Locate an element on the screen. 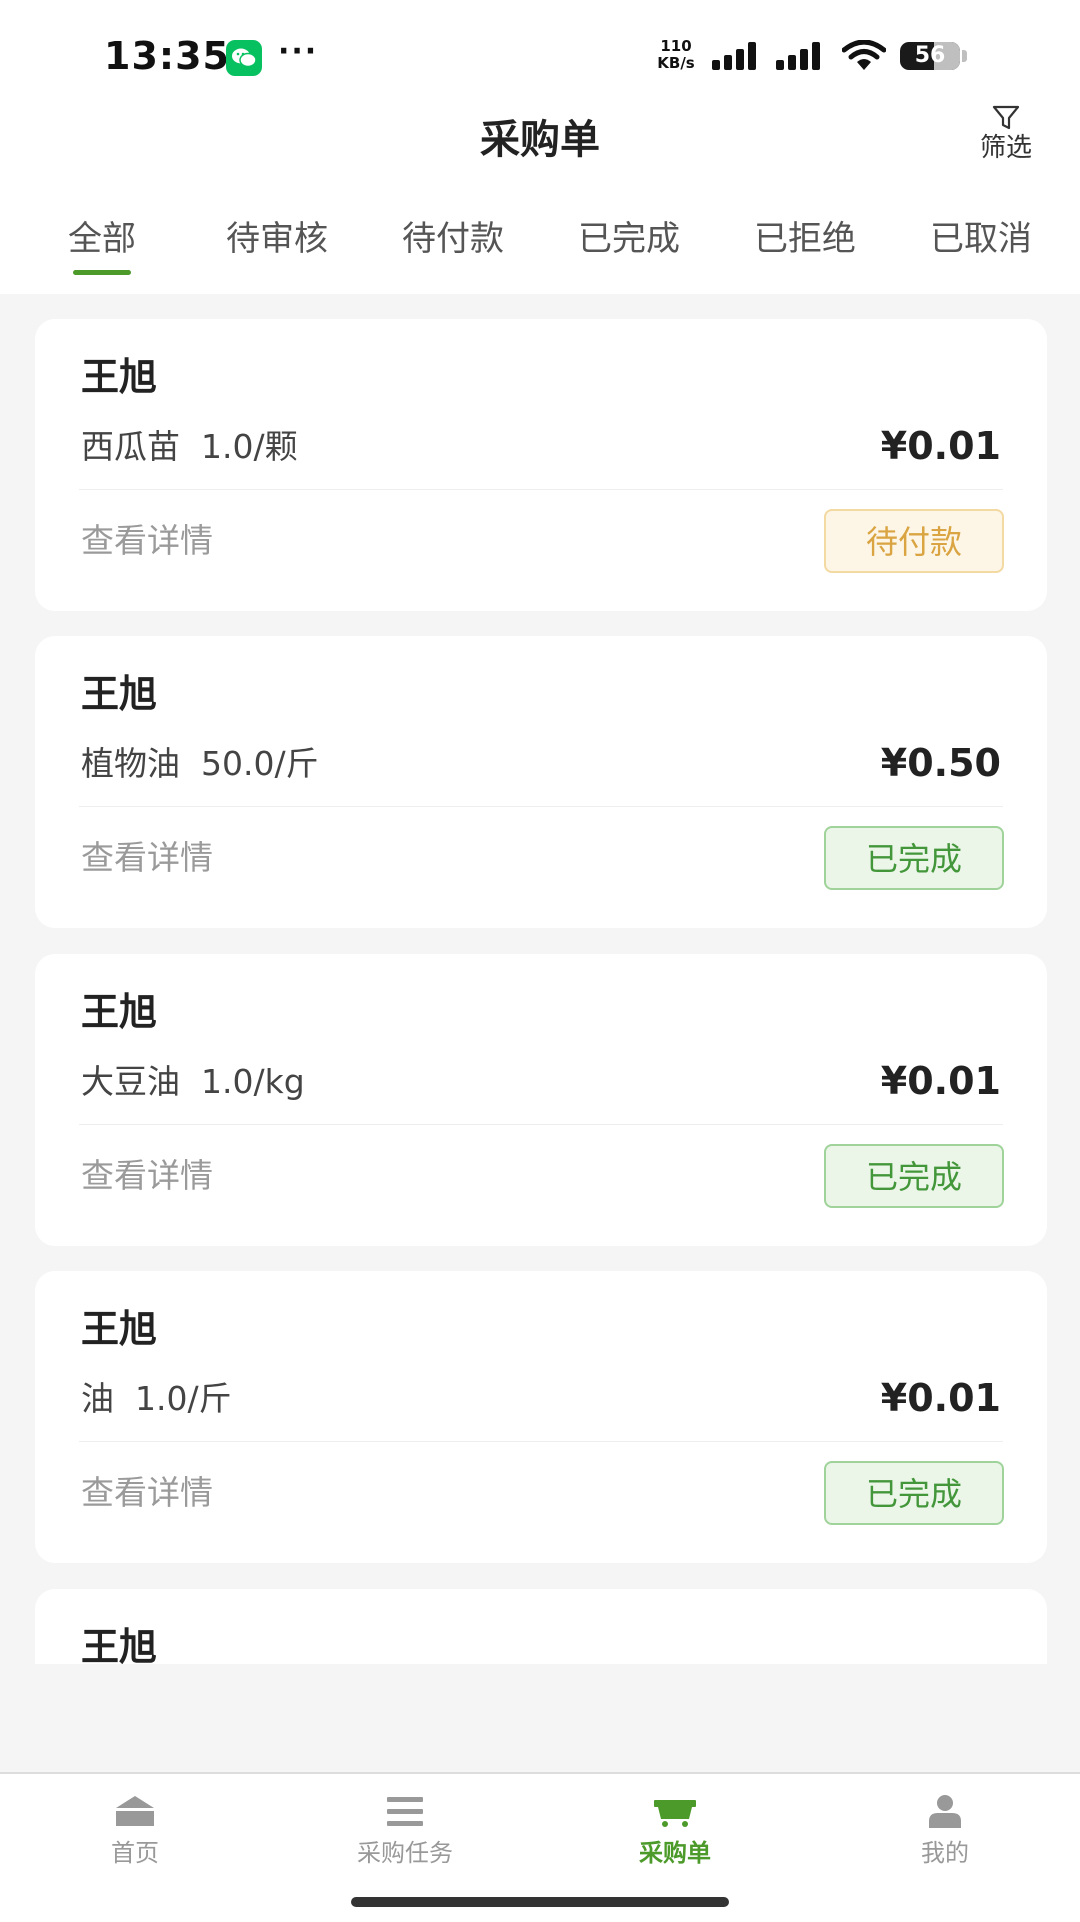  wifi-icon is located at coordinates (864, 55).